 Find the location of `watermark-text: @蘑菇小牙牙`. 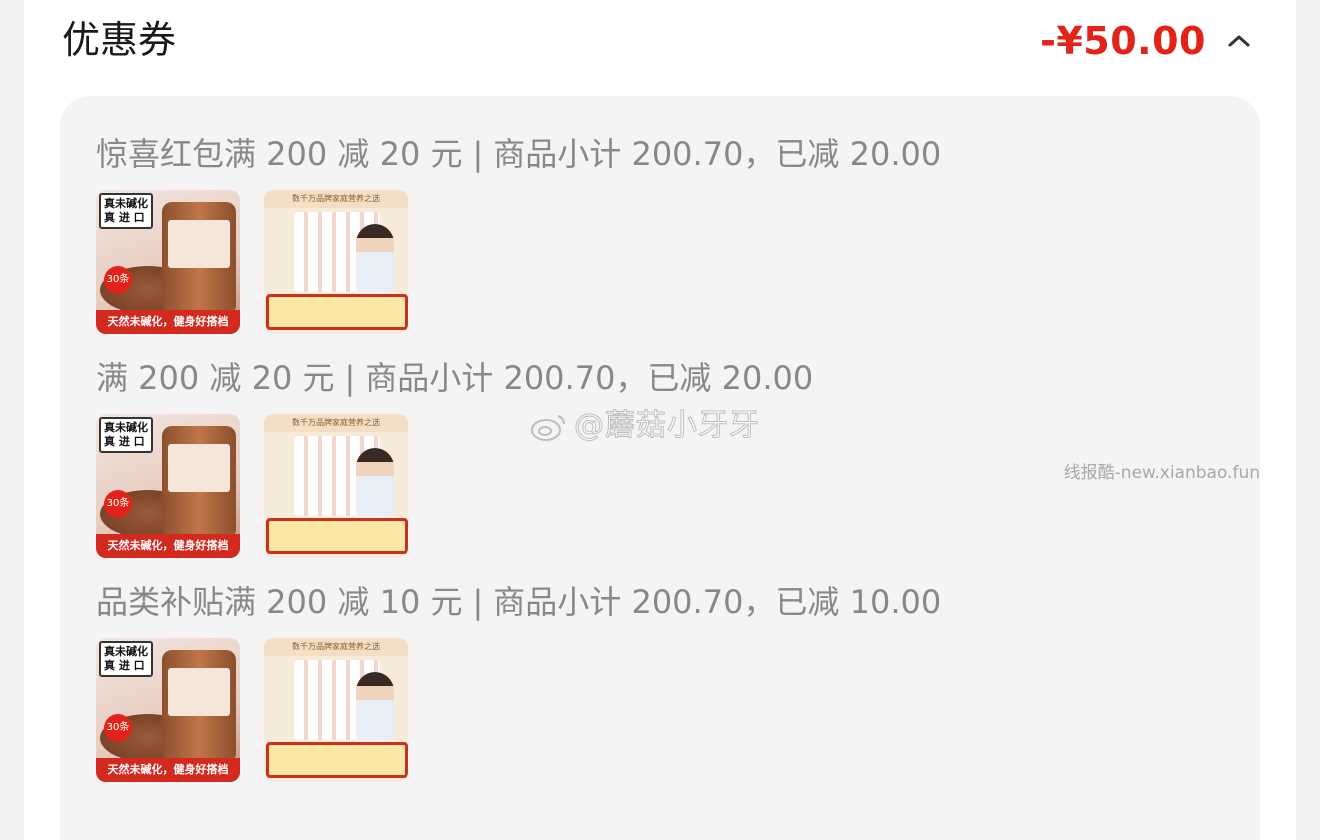

watermark-text: @蘑菇小牙牙 is located at coordinates (667, 426).